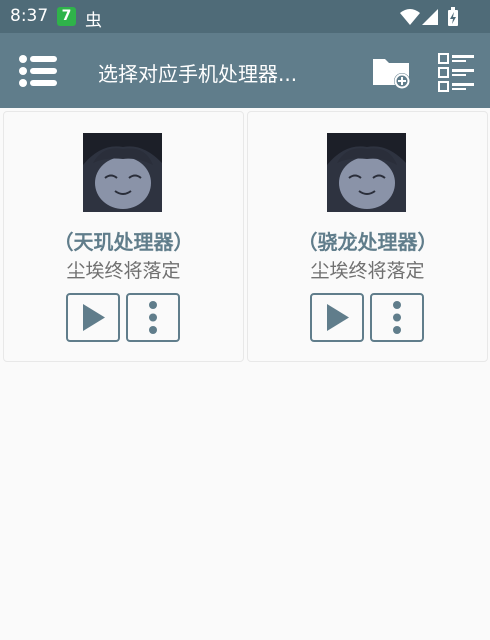  What do you see at coordinates (29, 16) in the screenshot?
I see `status-time: 8:37` at bounding box center [29, 16].